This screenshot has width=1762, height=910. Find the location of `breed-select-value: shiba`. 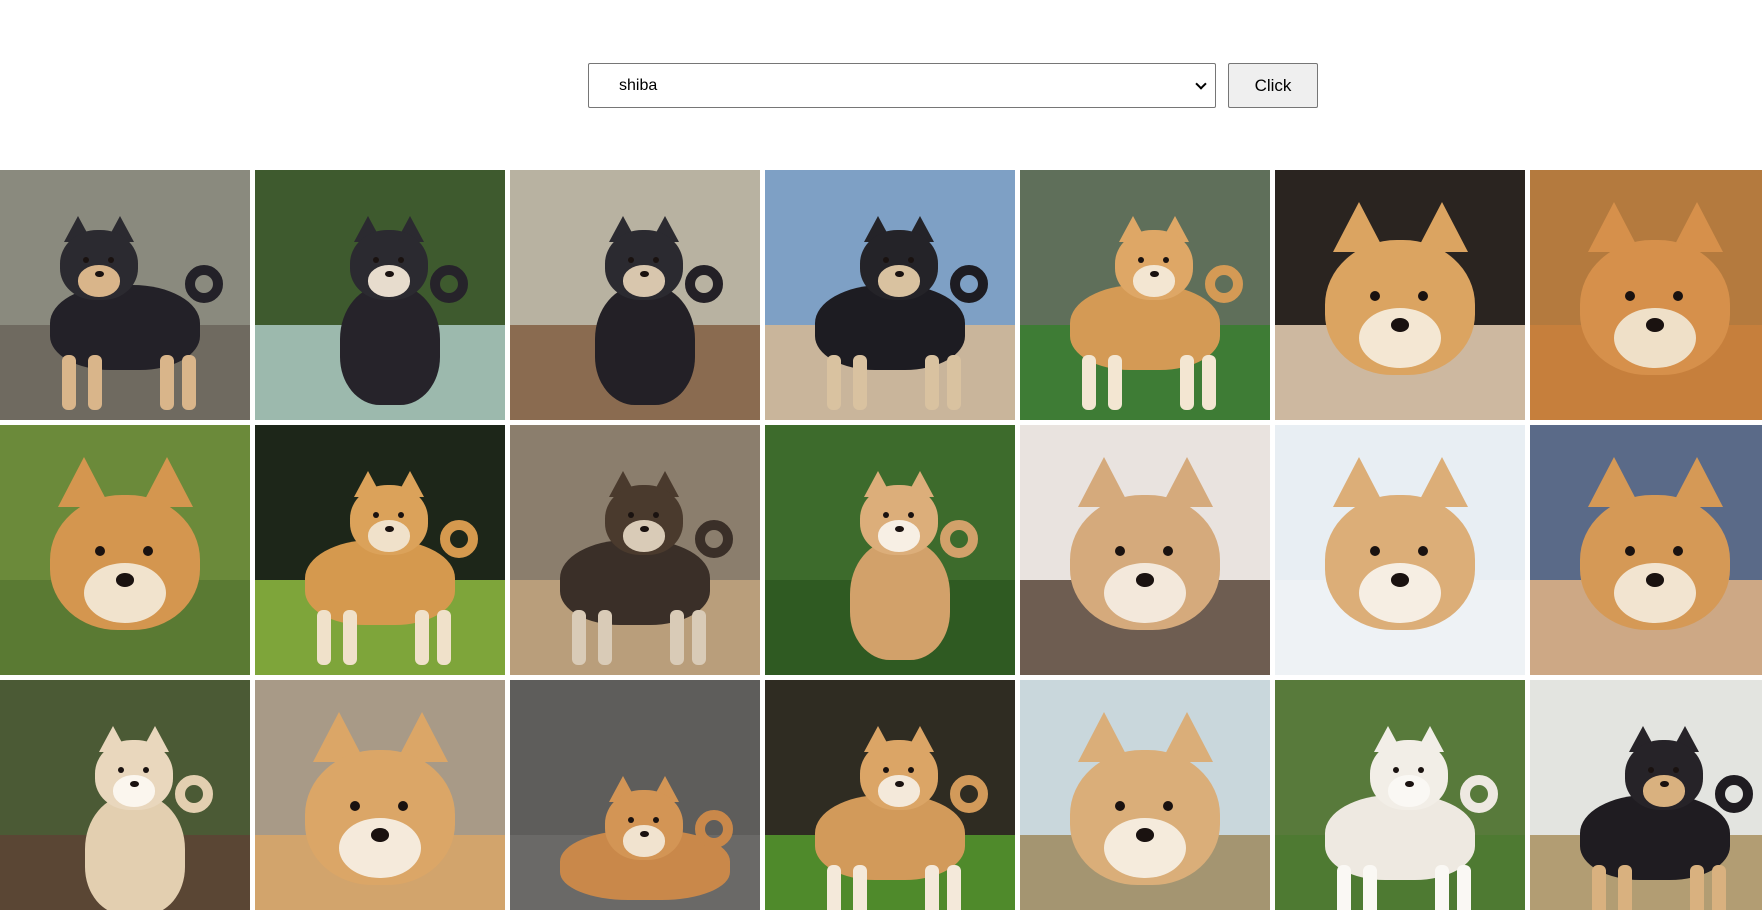

breed-select-value: shiba is located at coordinates (638, 85).